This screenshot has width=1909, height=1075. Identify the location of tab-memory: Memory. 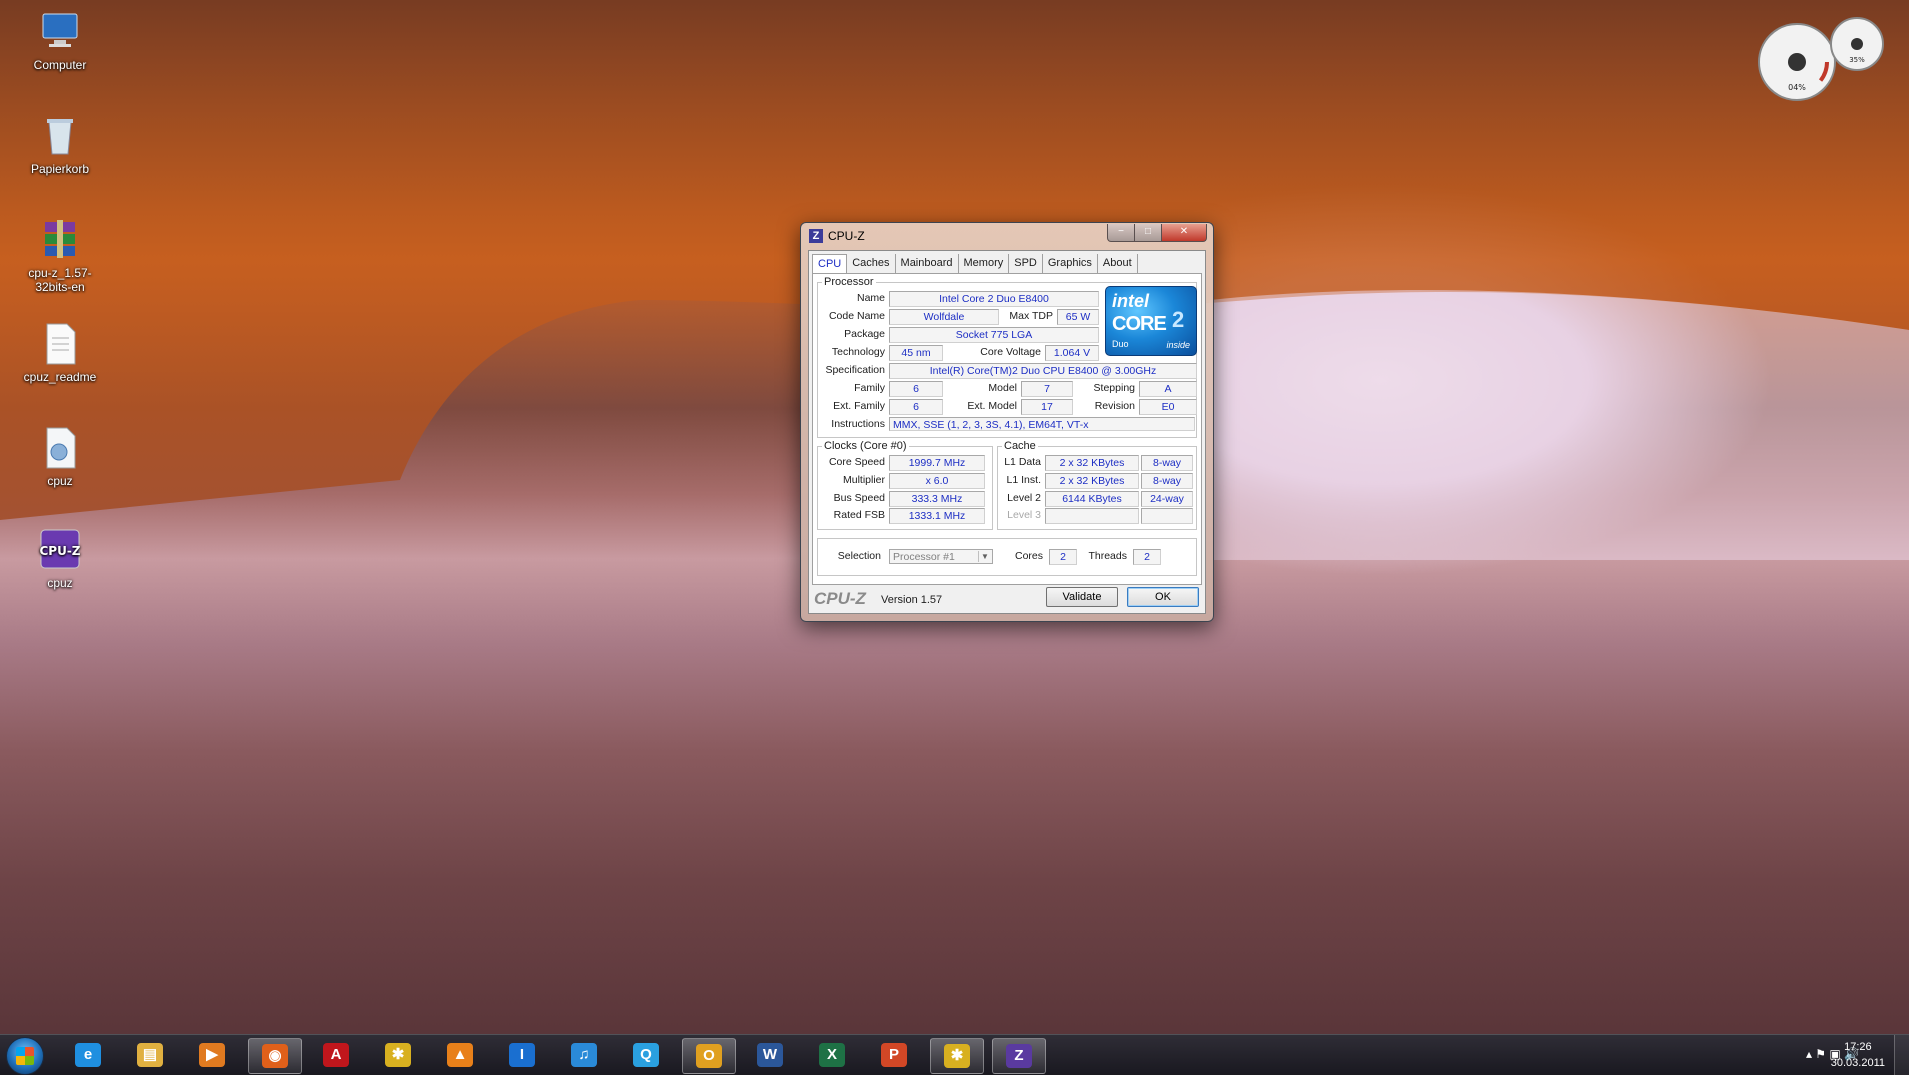
(984, 263).